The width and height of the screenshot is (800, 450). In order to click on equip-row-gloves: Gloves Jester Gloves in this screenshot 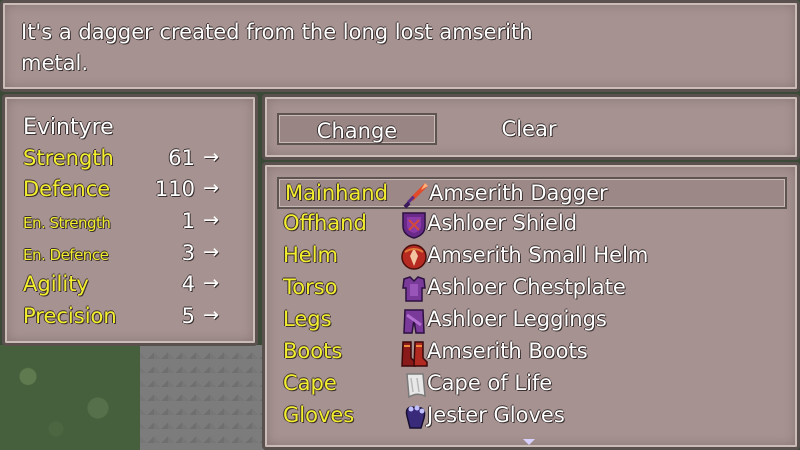, I will do `click(532, 417)`.